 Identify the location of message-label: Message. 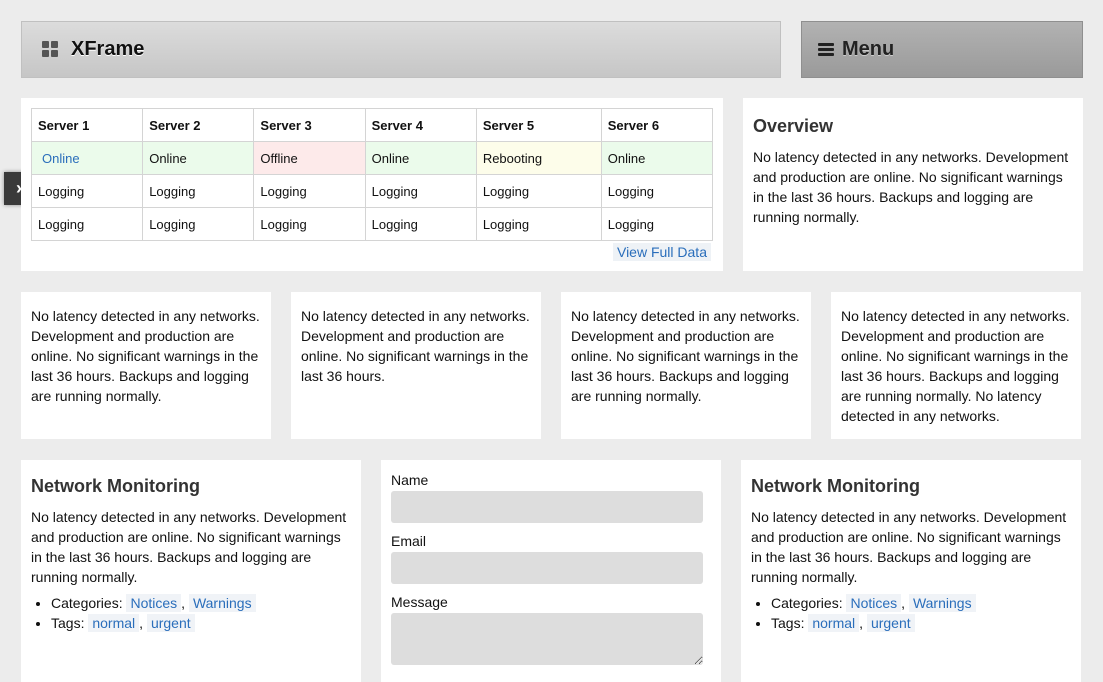
(419, 602).